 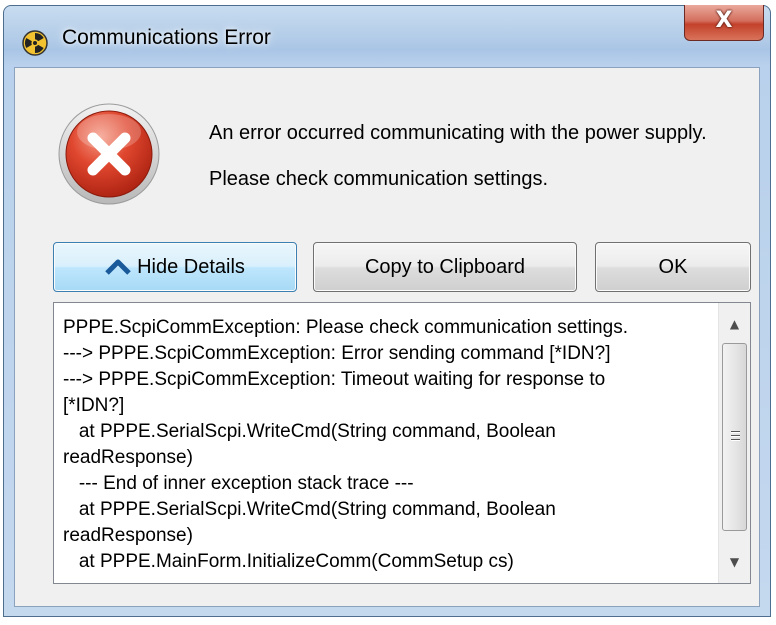 I want to click on chevron-up-icon, so click(x=118, y=267).